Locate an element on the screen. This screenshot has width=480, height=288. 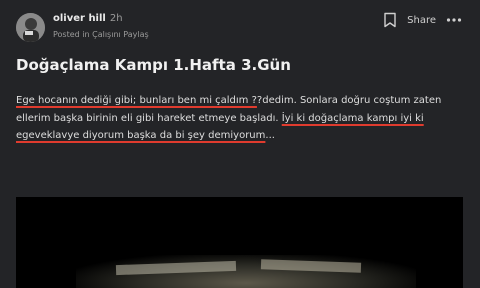
more-horizontal-icon is located at coordinates (454, 20).